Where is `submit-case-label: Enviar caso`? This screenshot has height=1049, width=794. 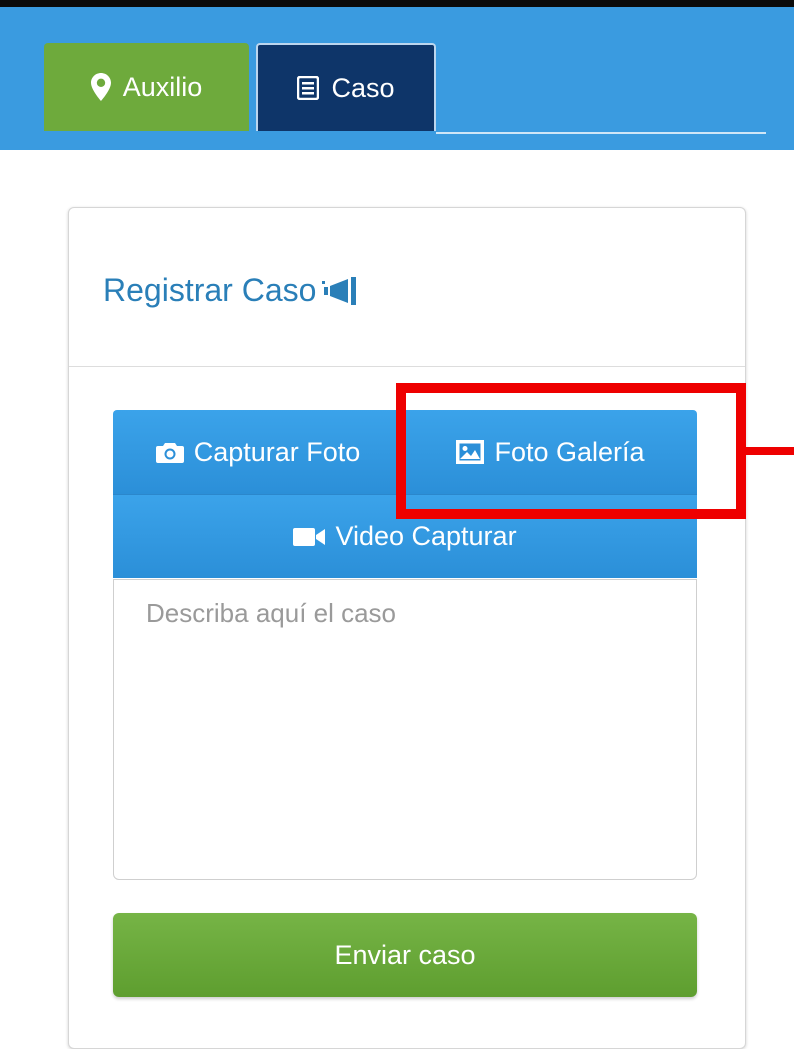
submit-case-label: Enviar caso is located at coordinates (405, 954).